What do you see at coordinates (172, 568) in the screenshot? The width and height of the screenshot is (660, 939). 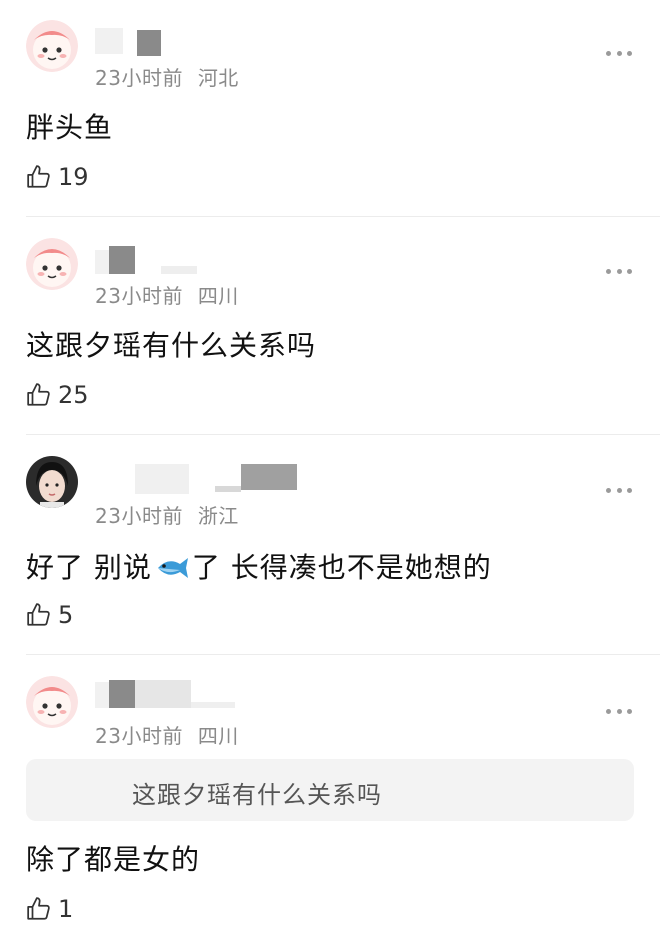 I see `fish-emoji-icon` at bounding box center [172, 568].